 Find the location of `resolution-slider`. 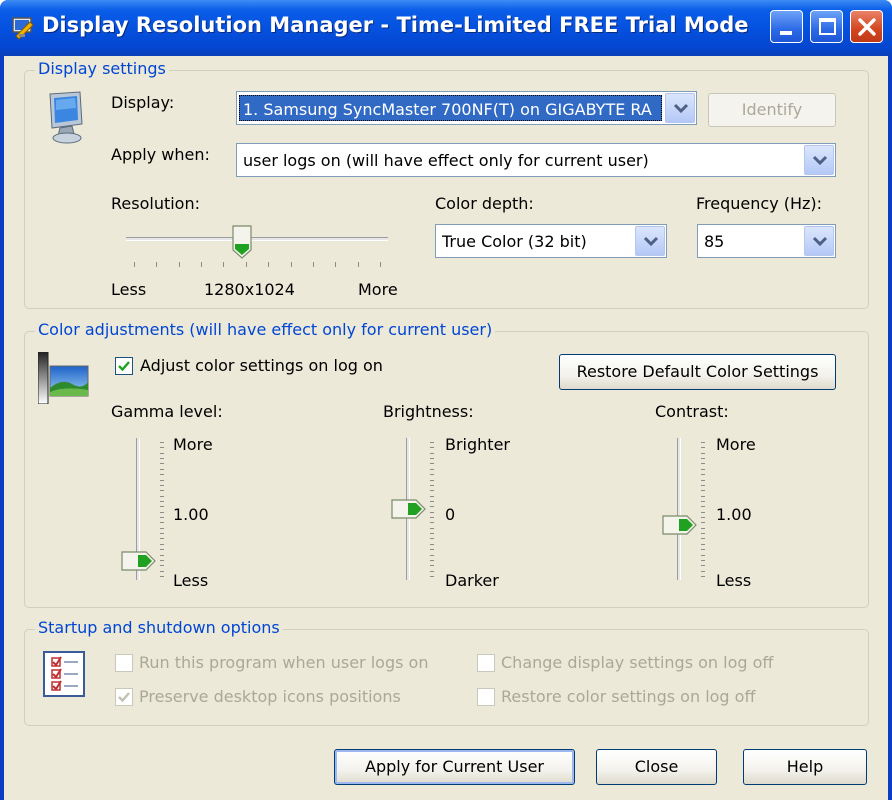

resolution-slider is located at coordinates (258, 249).